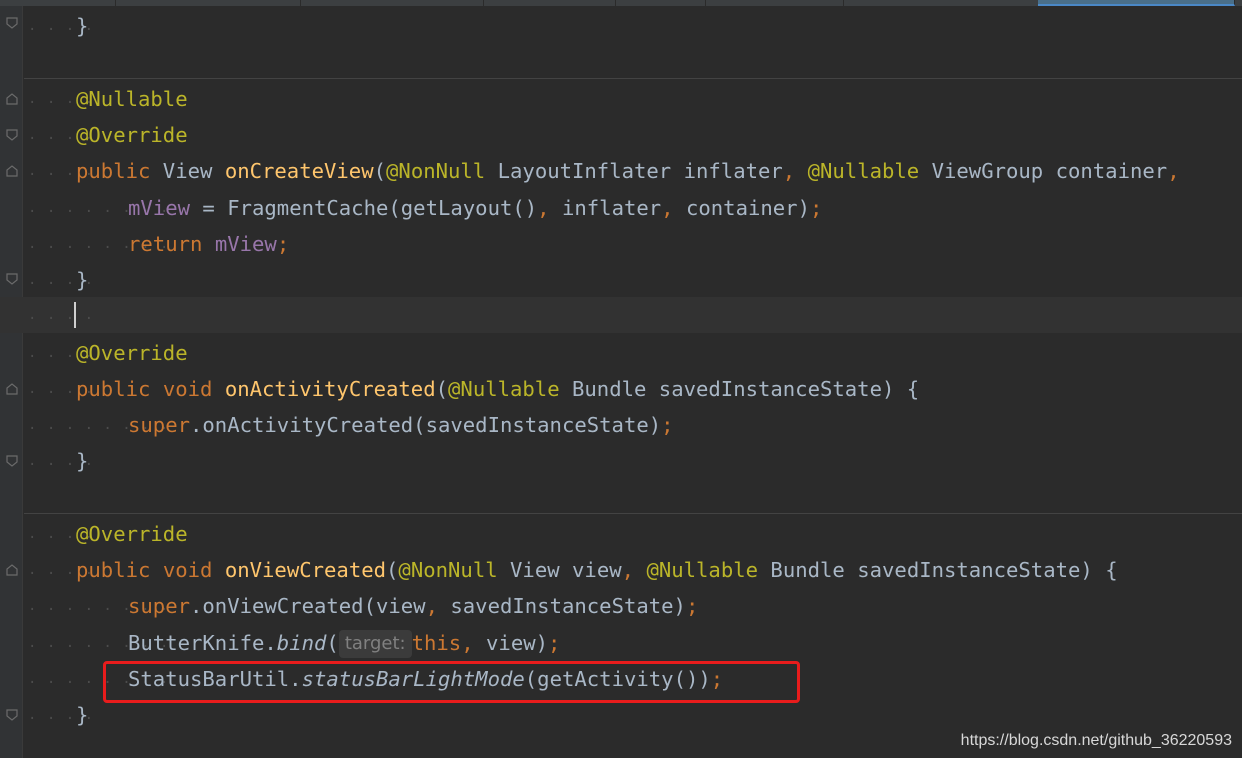 The image size is (1242, 758). What do you see at coordinates (634, 171) in the screenshot?
I see `code-token: LayoutInflater inflater` at bounding box center [634, 171].